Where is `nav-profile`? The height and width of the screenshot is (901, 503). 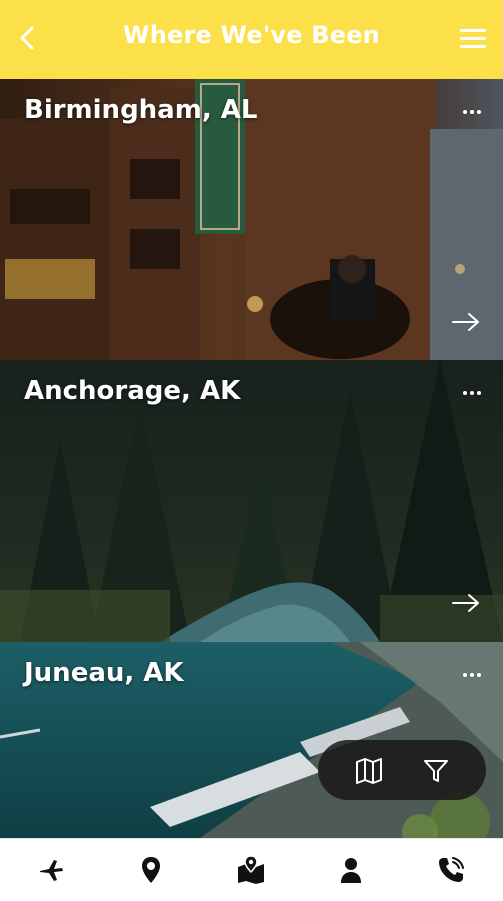 nav-profile is located at coordinates (351, 870).